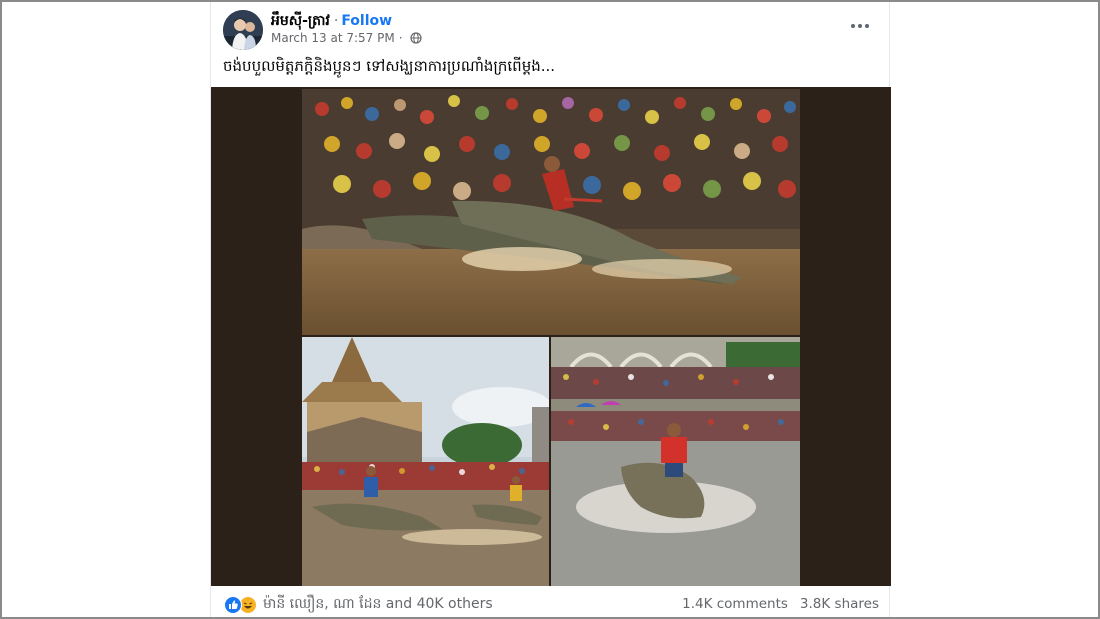 This screenshot has height=619, width=1100. I want to click on bottom-right-photo, so click(675, 461).